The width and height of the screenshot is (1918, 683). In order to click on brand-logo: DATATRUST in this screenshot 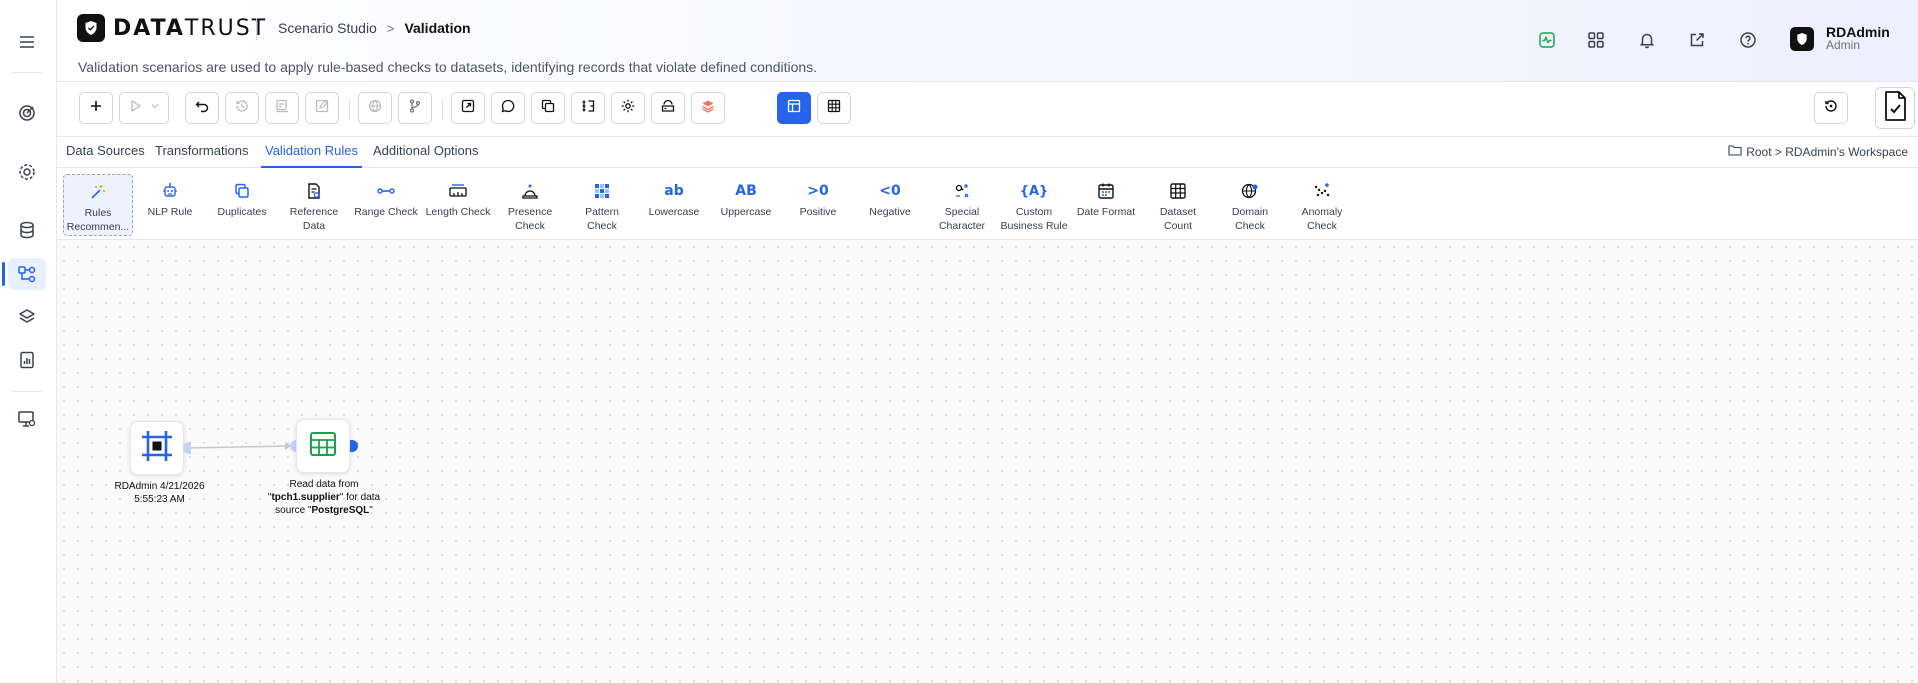, I will do `click(172, 28)`.